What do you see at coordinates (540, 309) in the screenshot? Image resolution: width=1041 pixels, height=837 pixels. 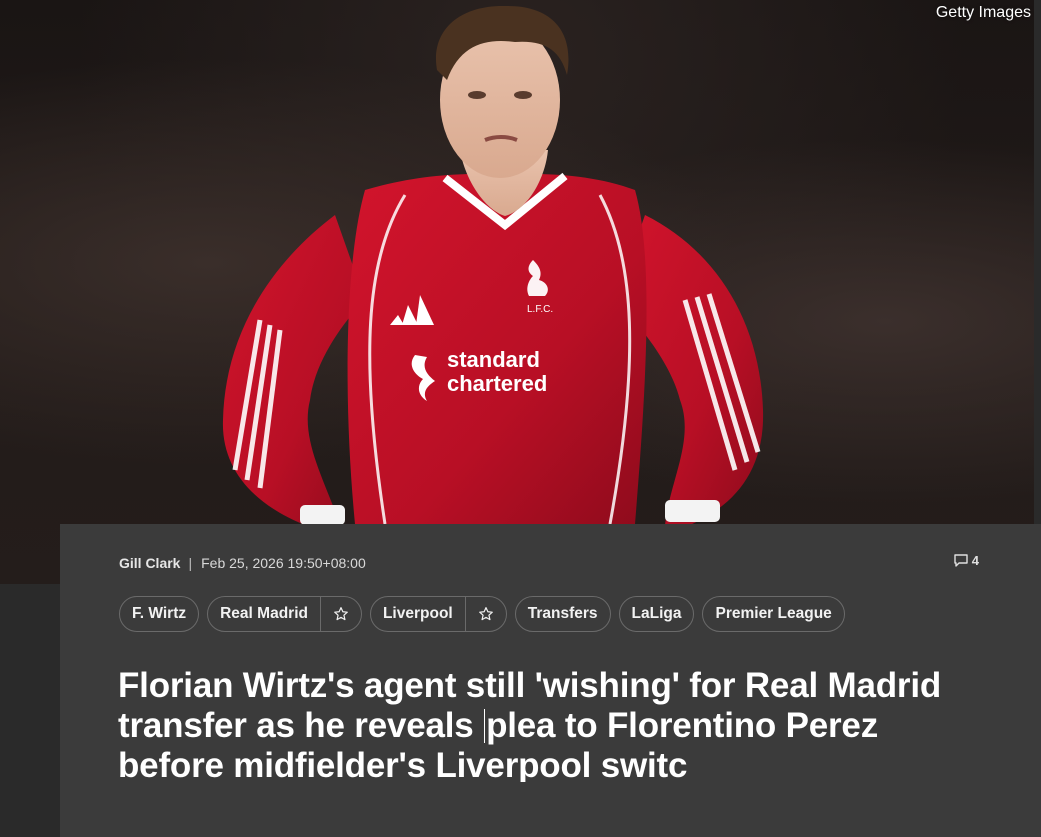 I see `crest-text: L.F.C.` at bounding box center [540, 309].